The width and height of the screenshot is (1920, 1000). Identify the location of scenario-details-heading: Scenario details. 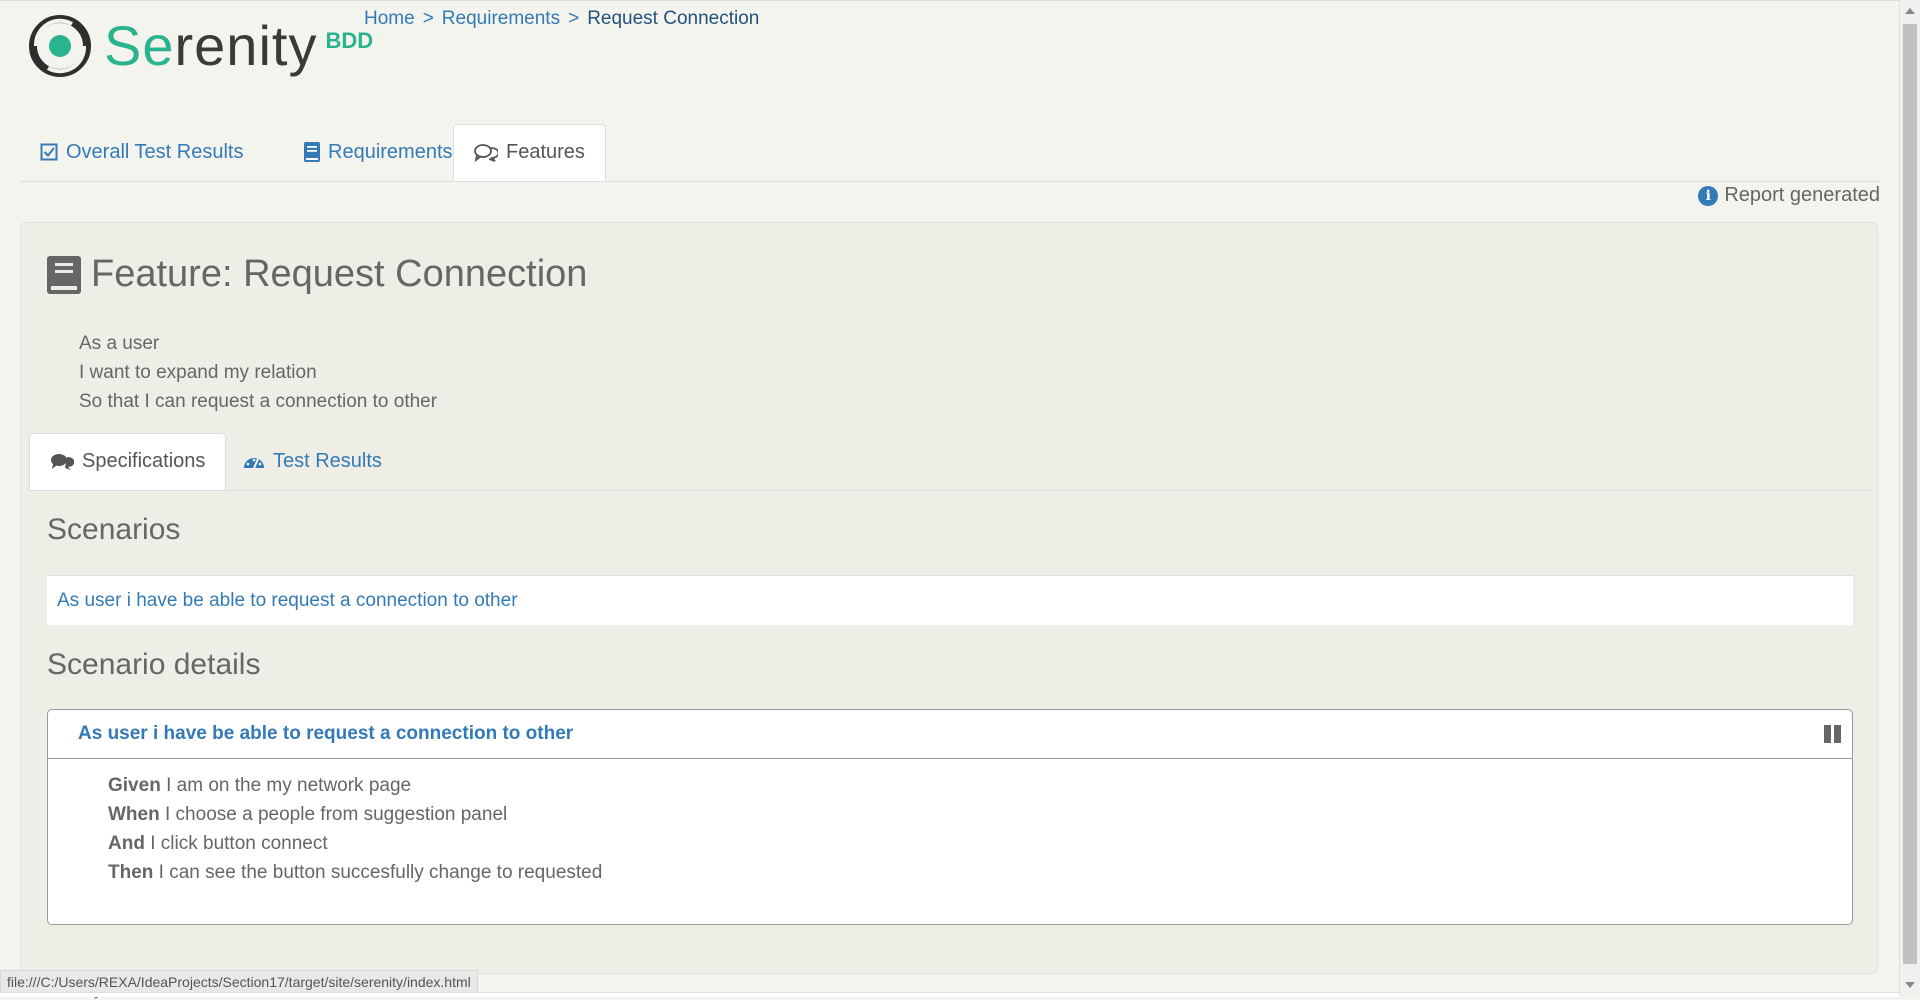
(154, 664).